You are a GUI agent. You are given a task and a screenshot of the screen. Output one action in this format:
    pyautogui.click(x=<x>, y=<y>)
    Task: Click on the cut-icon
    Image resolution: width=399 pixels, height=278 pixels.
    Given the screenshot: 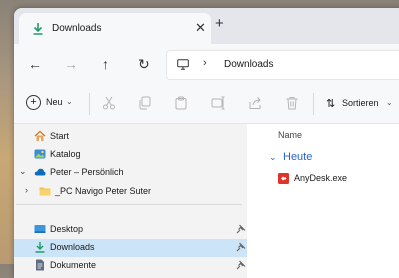 What is the action you would take?
    pyautogui.click(x=109, y=103)
    